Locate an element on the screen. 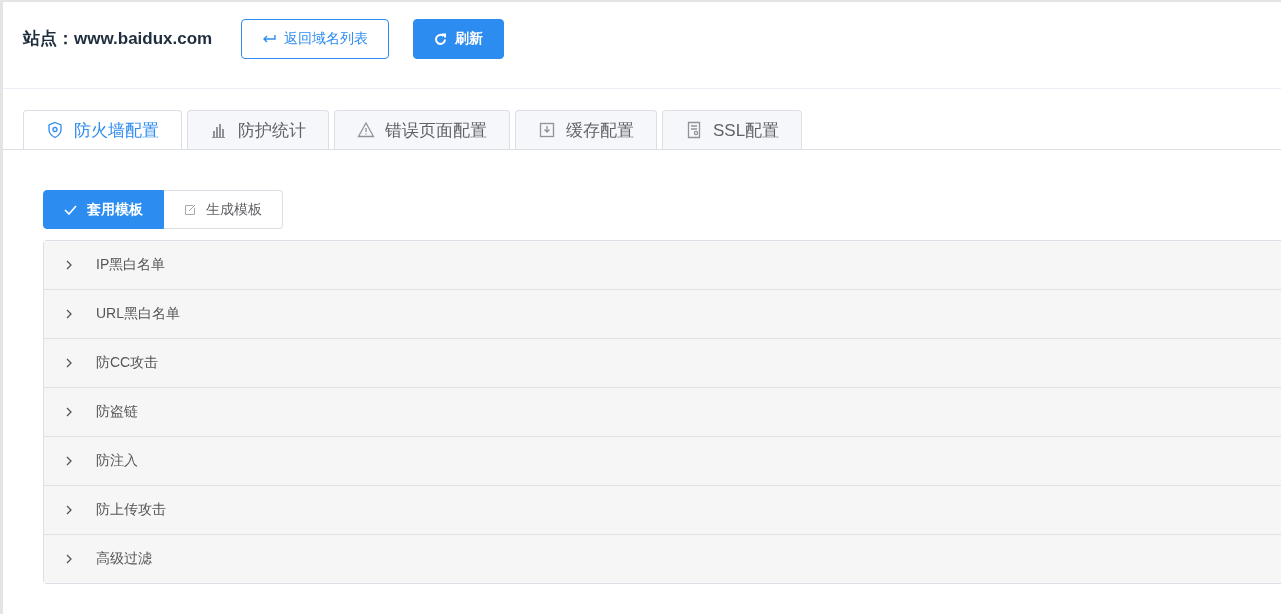  collapse-item: 高级过滤 is located at coordinates (662, 558).